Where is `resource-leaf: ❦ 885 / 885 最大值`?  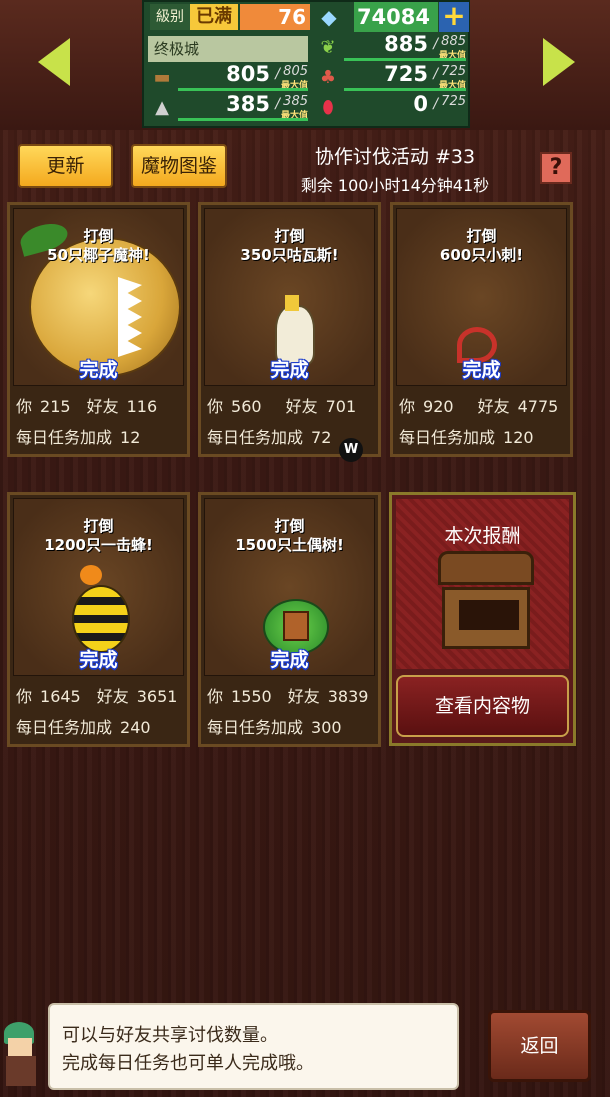
resource-leaf: ❦ 885 / 885 最大值 is located at coordinates (391, 47).